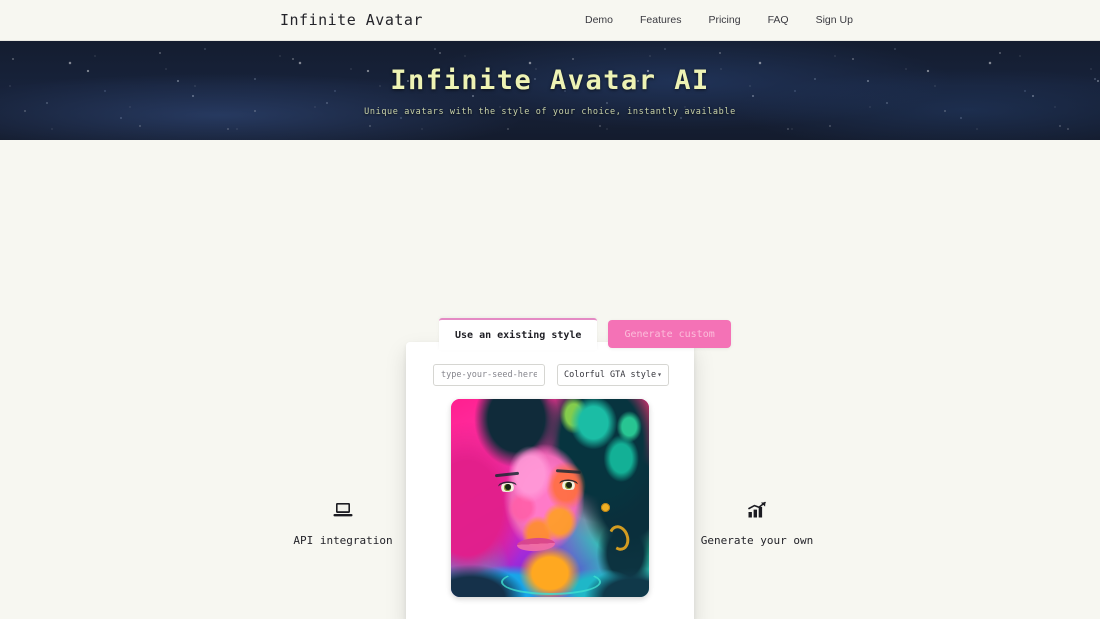  What do you see at coordinates (834, 20) in the screenshot?
I see `nav-link-signup: Sign Up` at bounding box center [834, 20].